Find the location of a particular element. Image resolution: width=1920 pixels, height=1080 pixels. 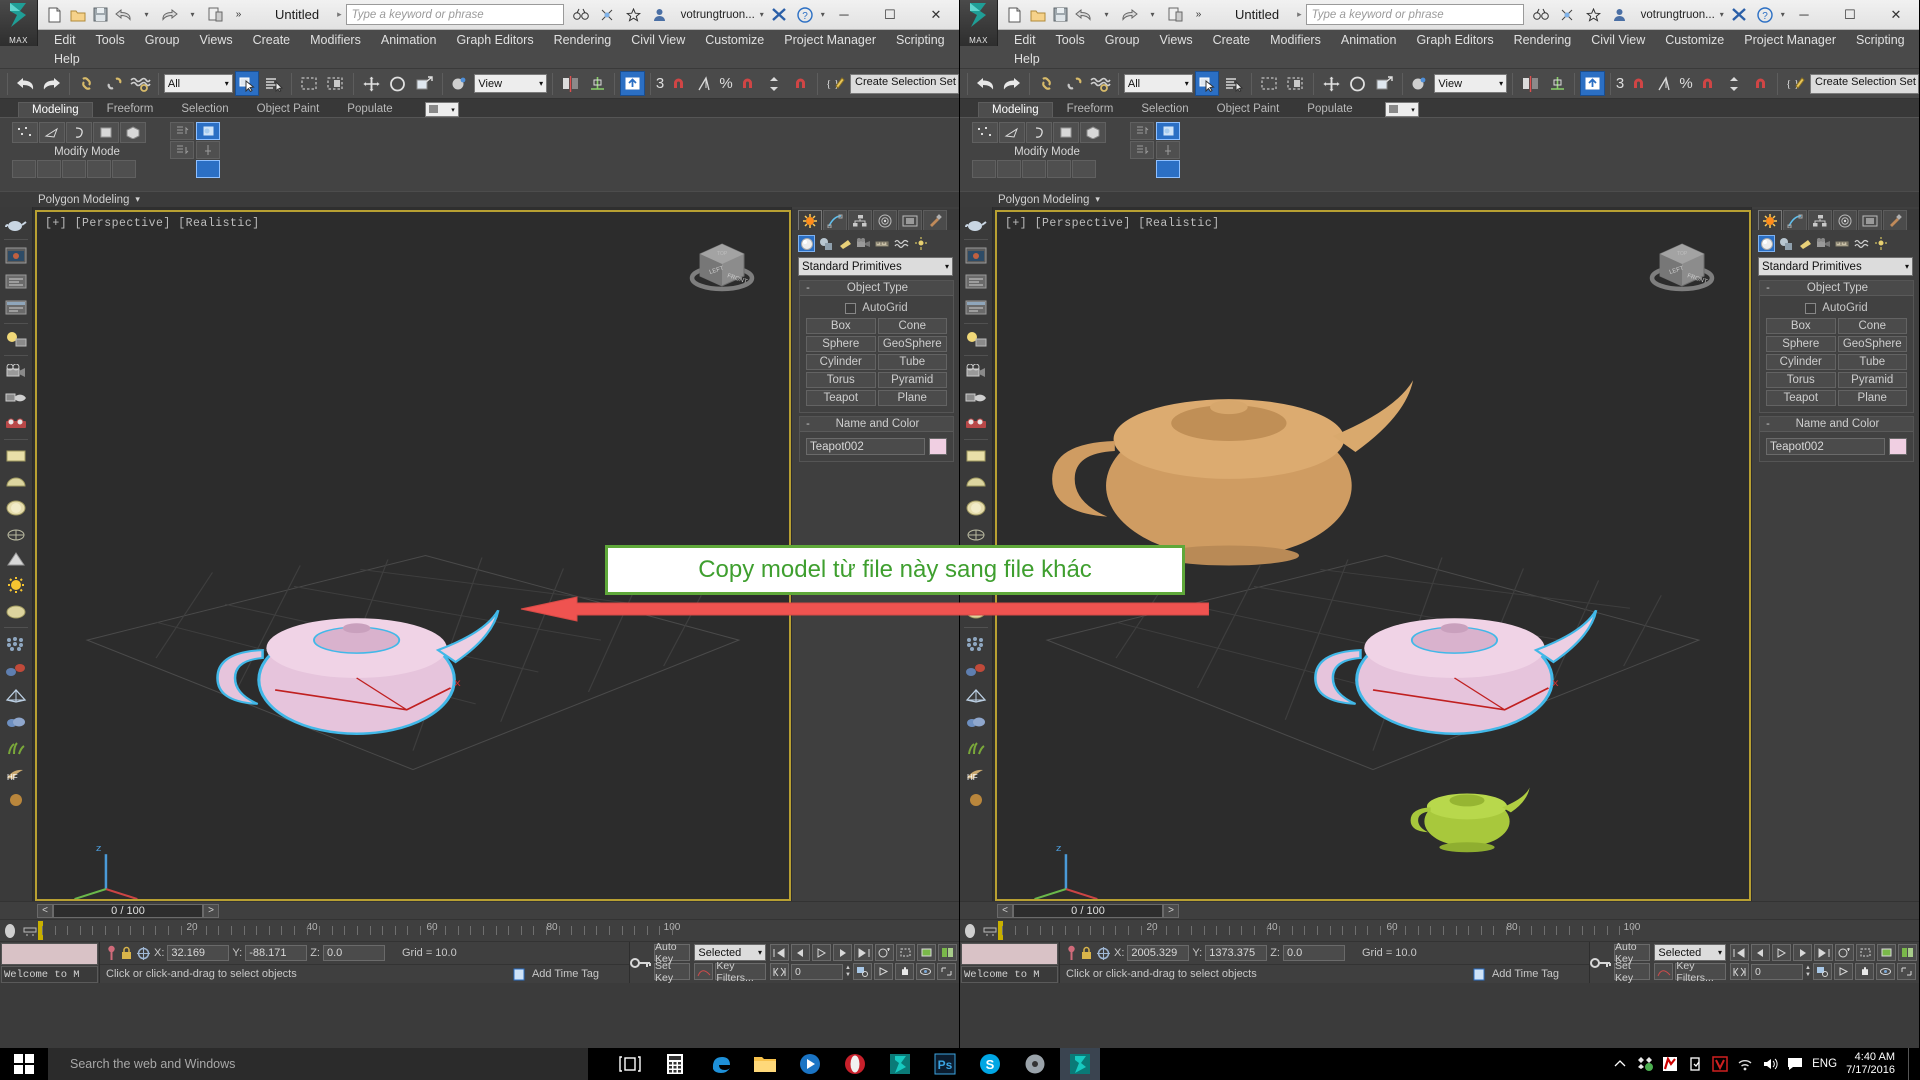

light-icon is located at coordinates (976, 339).